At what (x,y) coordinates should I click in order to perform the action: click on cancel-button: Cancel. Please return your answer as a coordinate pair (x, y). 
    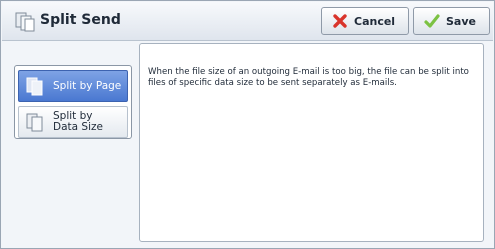
    Looking at the image, I should click on (365, 21).